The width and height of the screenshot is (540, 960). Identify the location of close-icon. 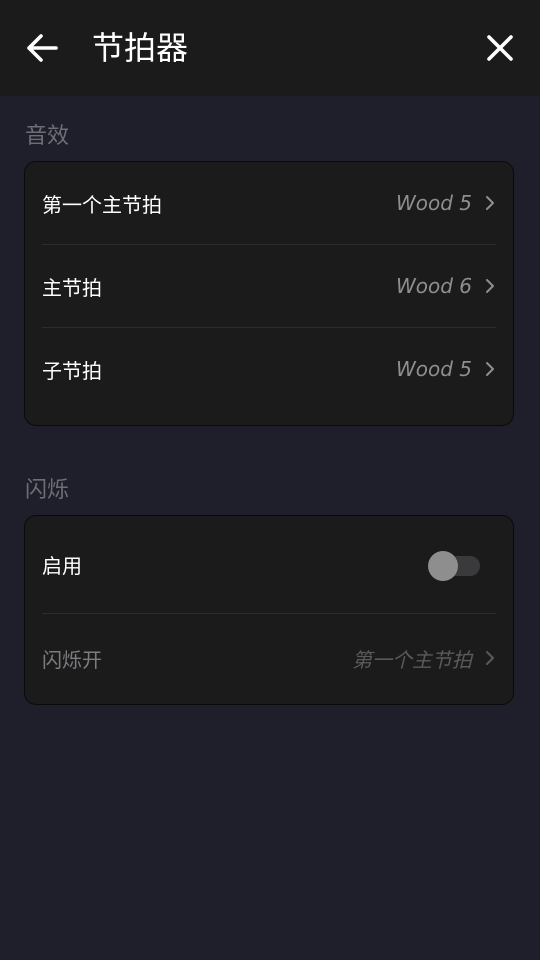
(500, 48).